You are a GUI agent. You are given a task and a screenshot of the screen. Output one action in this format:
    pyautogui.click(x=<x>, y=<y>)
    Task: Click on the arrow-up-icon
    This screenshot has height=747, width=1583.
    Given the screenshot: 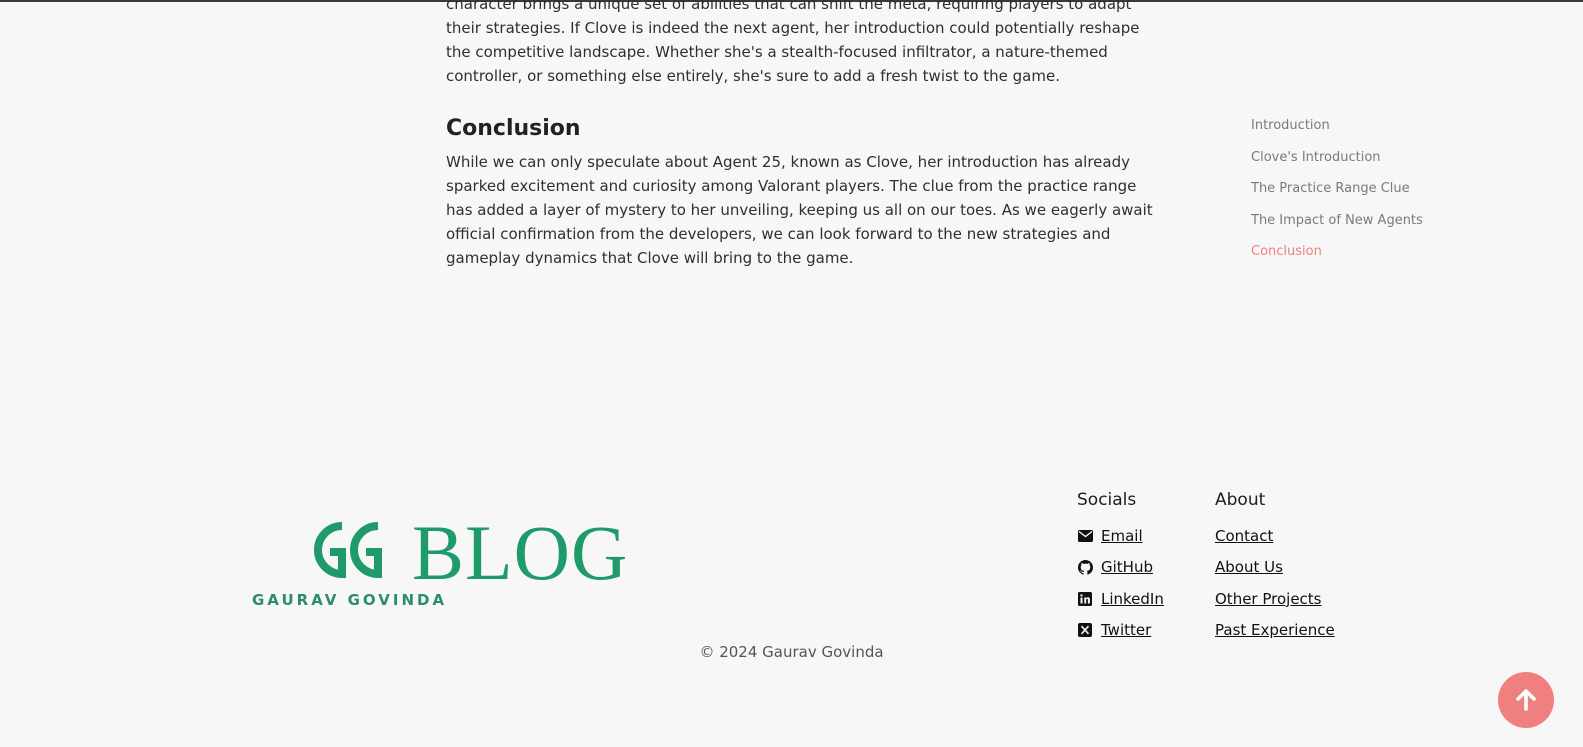 What is the action you would take?
    pyautogui.click(x=1526, y=700)
    